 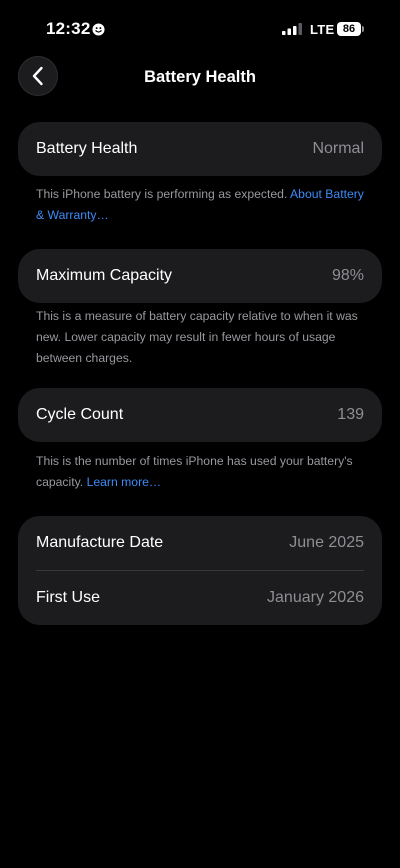 I want to click on manufacture-date-row: Manufacture Date June 2025, so click(x=200, y=543).